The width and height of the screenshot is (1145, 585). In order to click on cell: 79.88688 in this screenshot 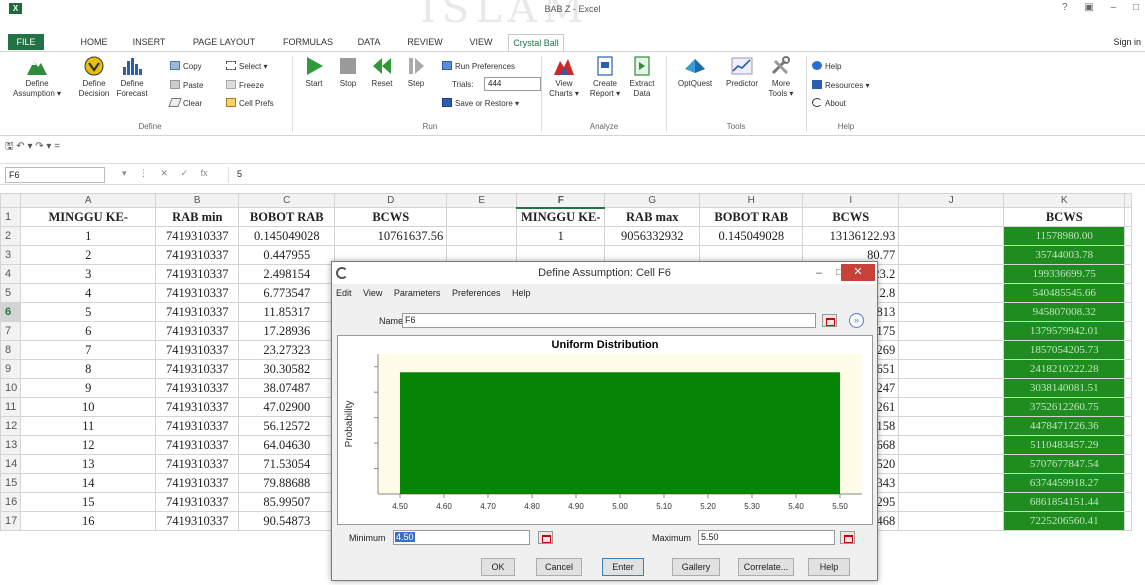, I will do `click(287, 483)`.